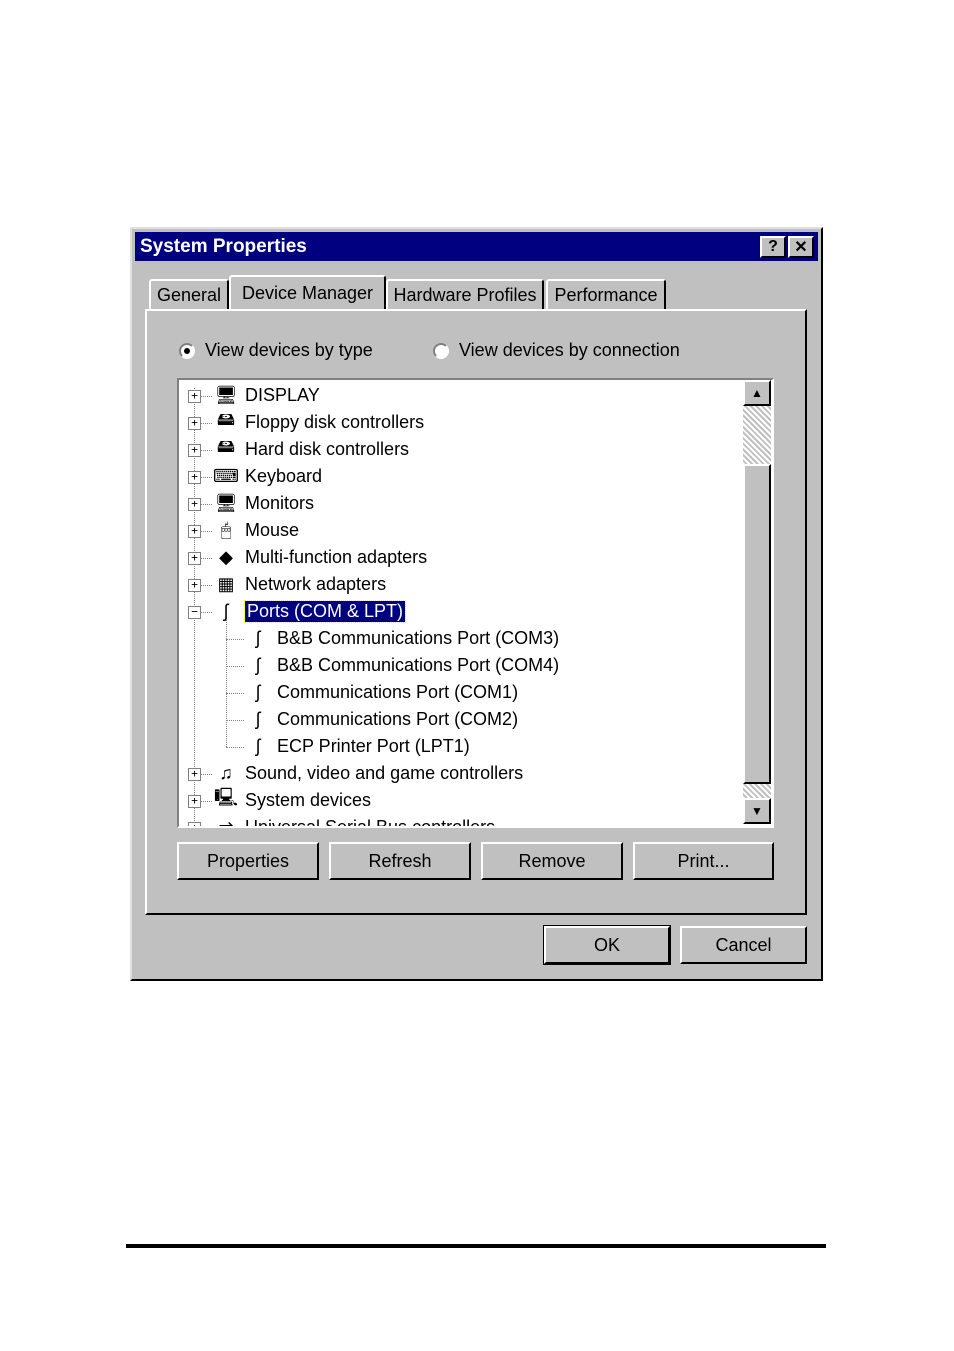 This screenshot has width=954, height=1351. I want to click on page-rule, so click(476, 1246).